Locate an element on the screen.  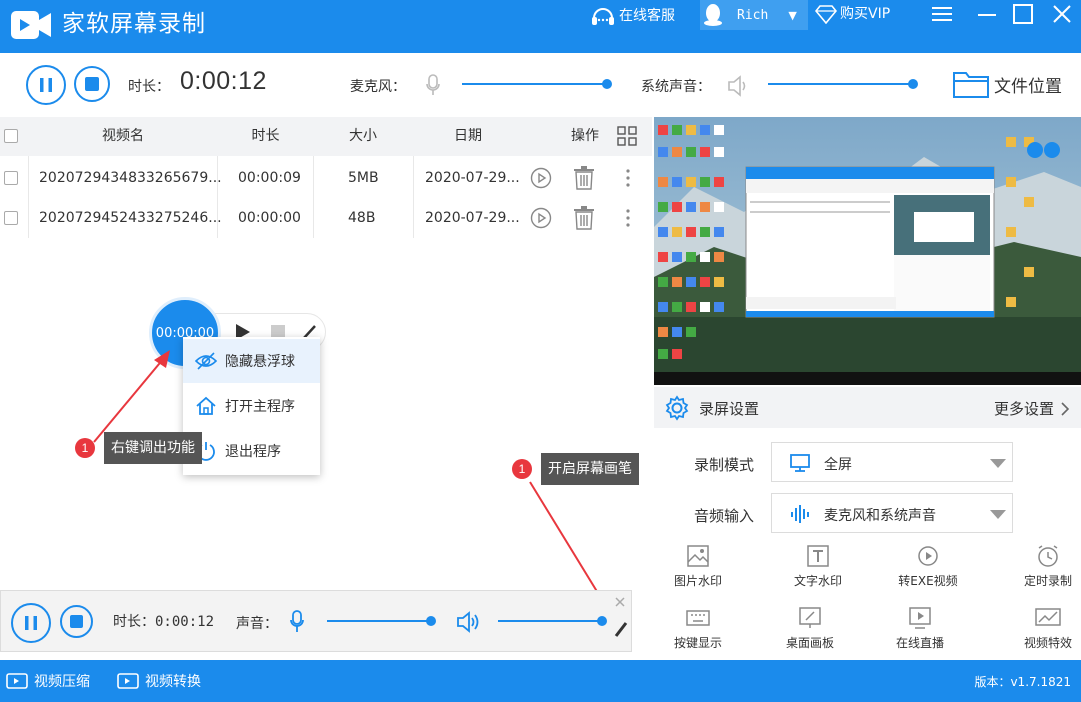
pause-button is located at coordinates (46, 85).